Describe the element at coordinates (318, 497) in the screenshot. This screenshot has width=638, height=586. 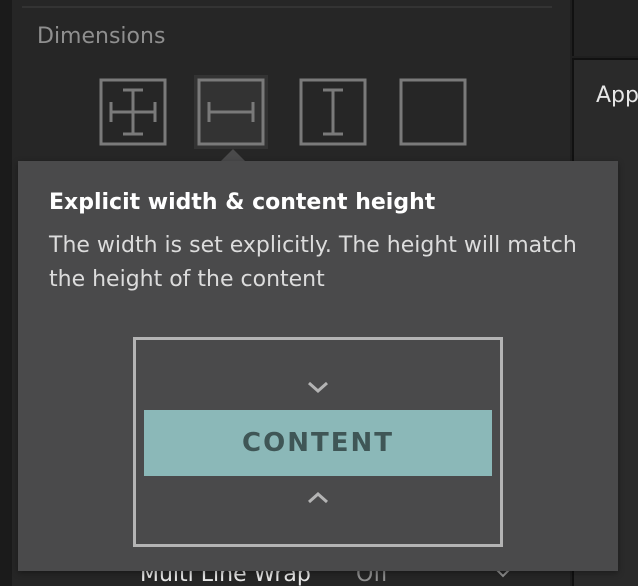
I see `chevron-up-icon` at that location.